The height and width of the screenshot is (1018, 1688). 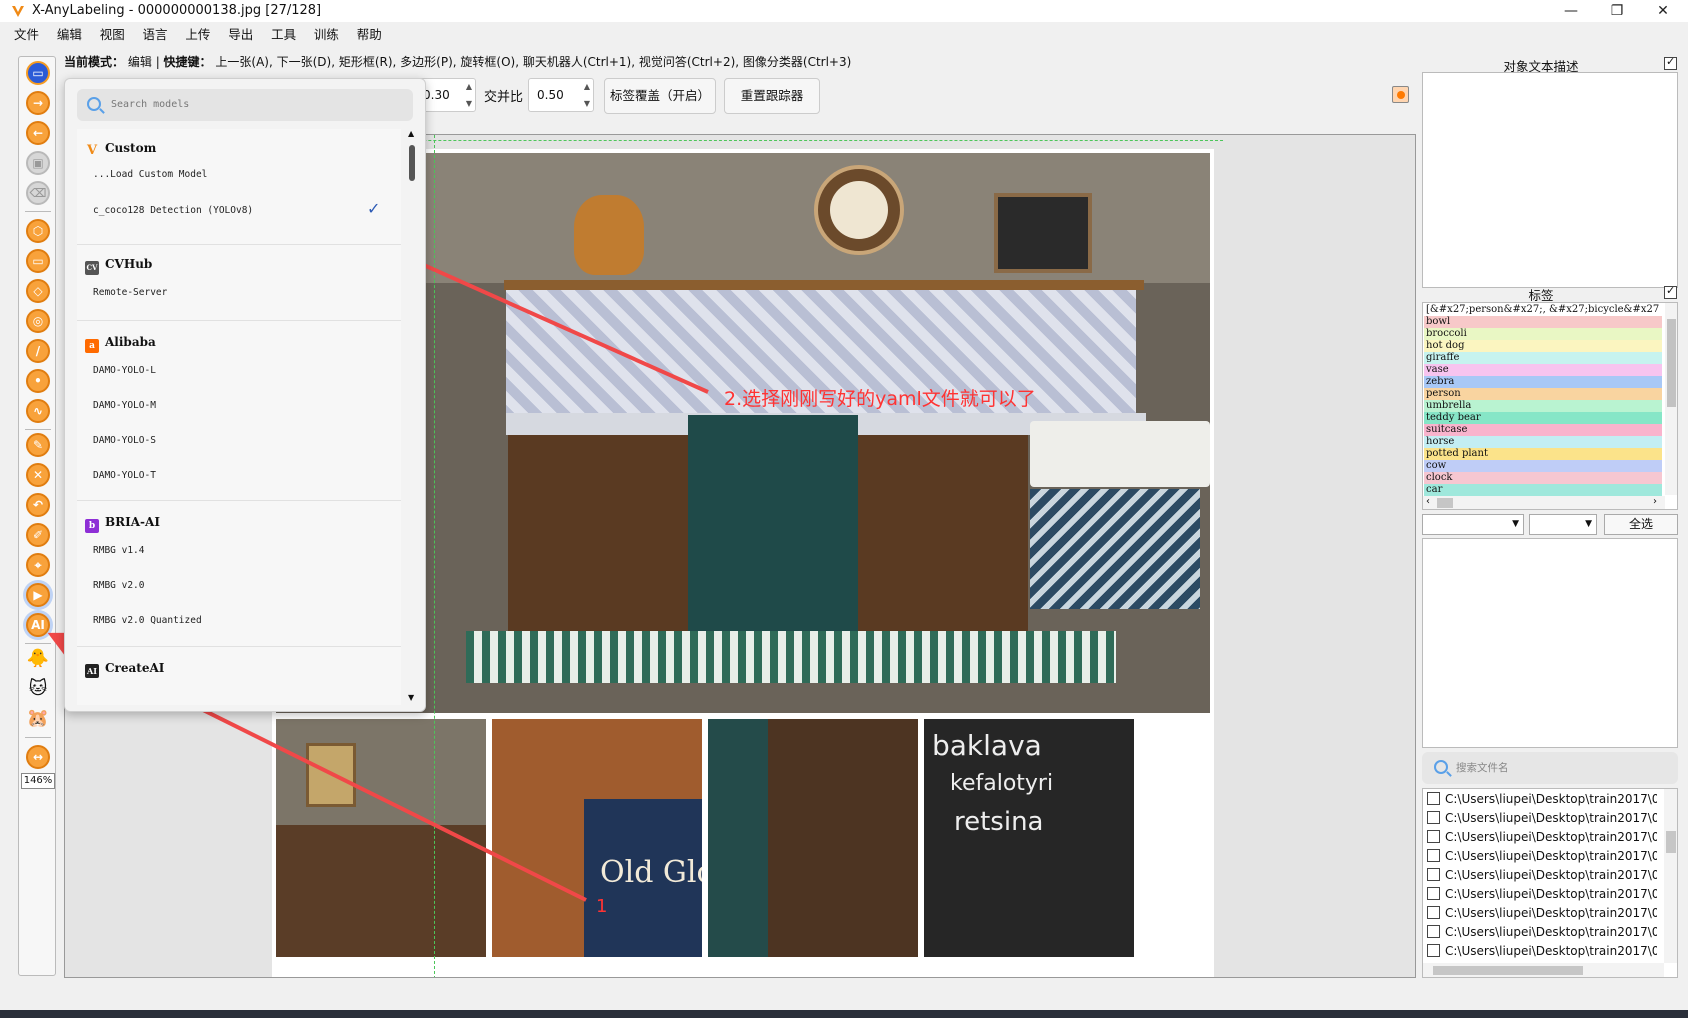 What do you see at coordinates (69, 33) in the screenshot?
I see `menu-edit: 编辑` at bounding box center [69, 33].